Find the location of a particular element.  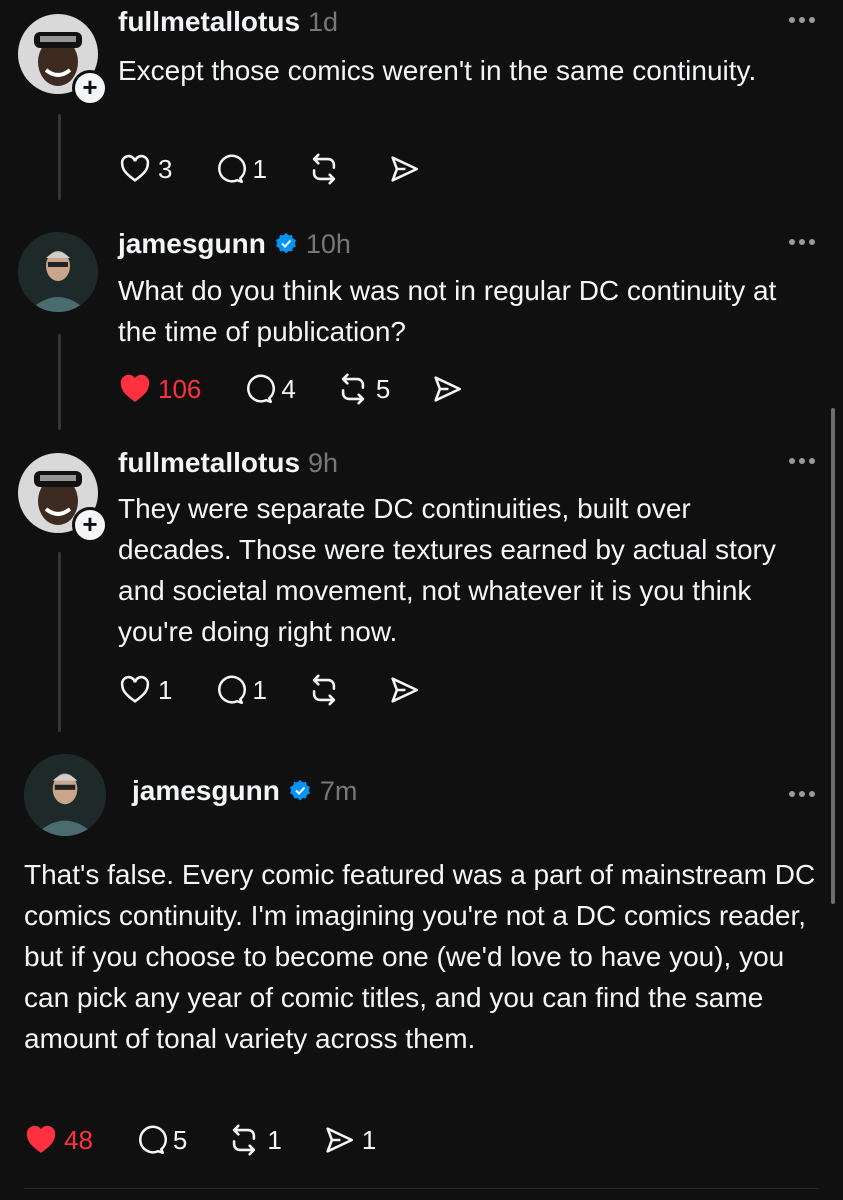

reply-button: 4 is located at coordinates (268, 389).